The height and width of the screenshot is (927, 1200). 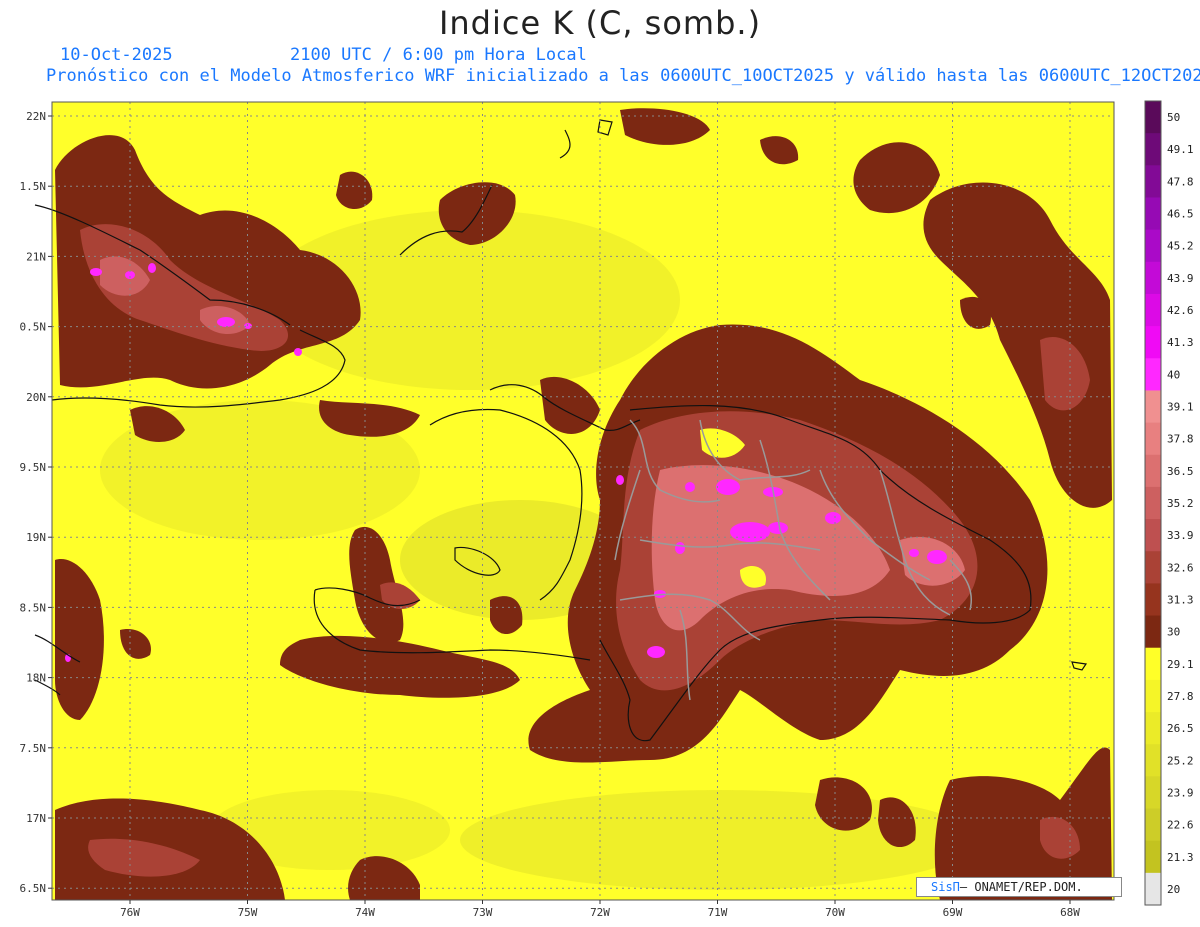 I want to click on longitude-axis: 76W 75W 74W 73W 72W 71W 70W 69W 68W, so click(x=600, y=909).